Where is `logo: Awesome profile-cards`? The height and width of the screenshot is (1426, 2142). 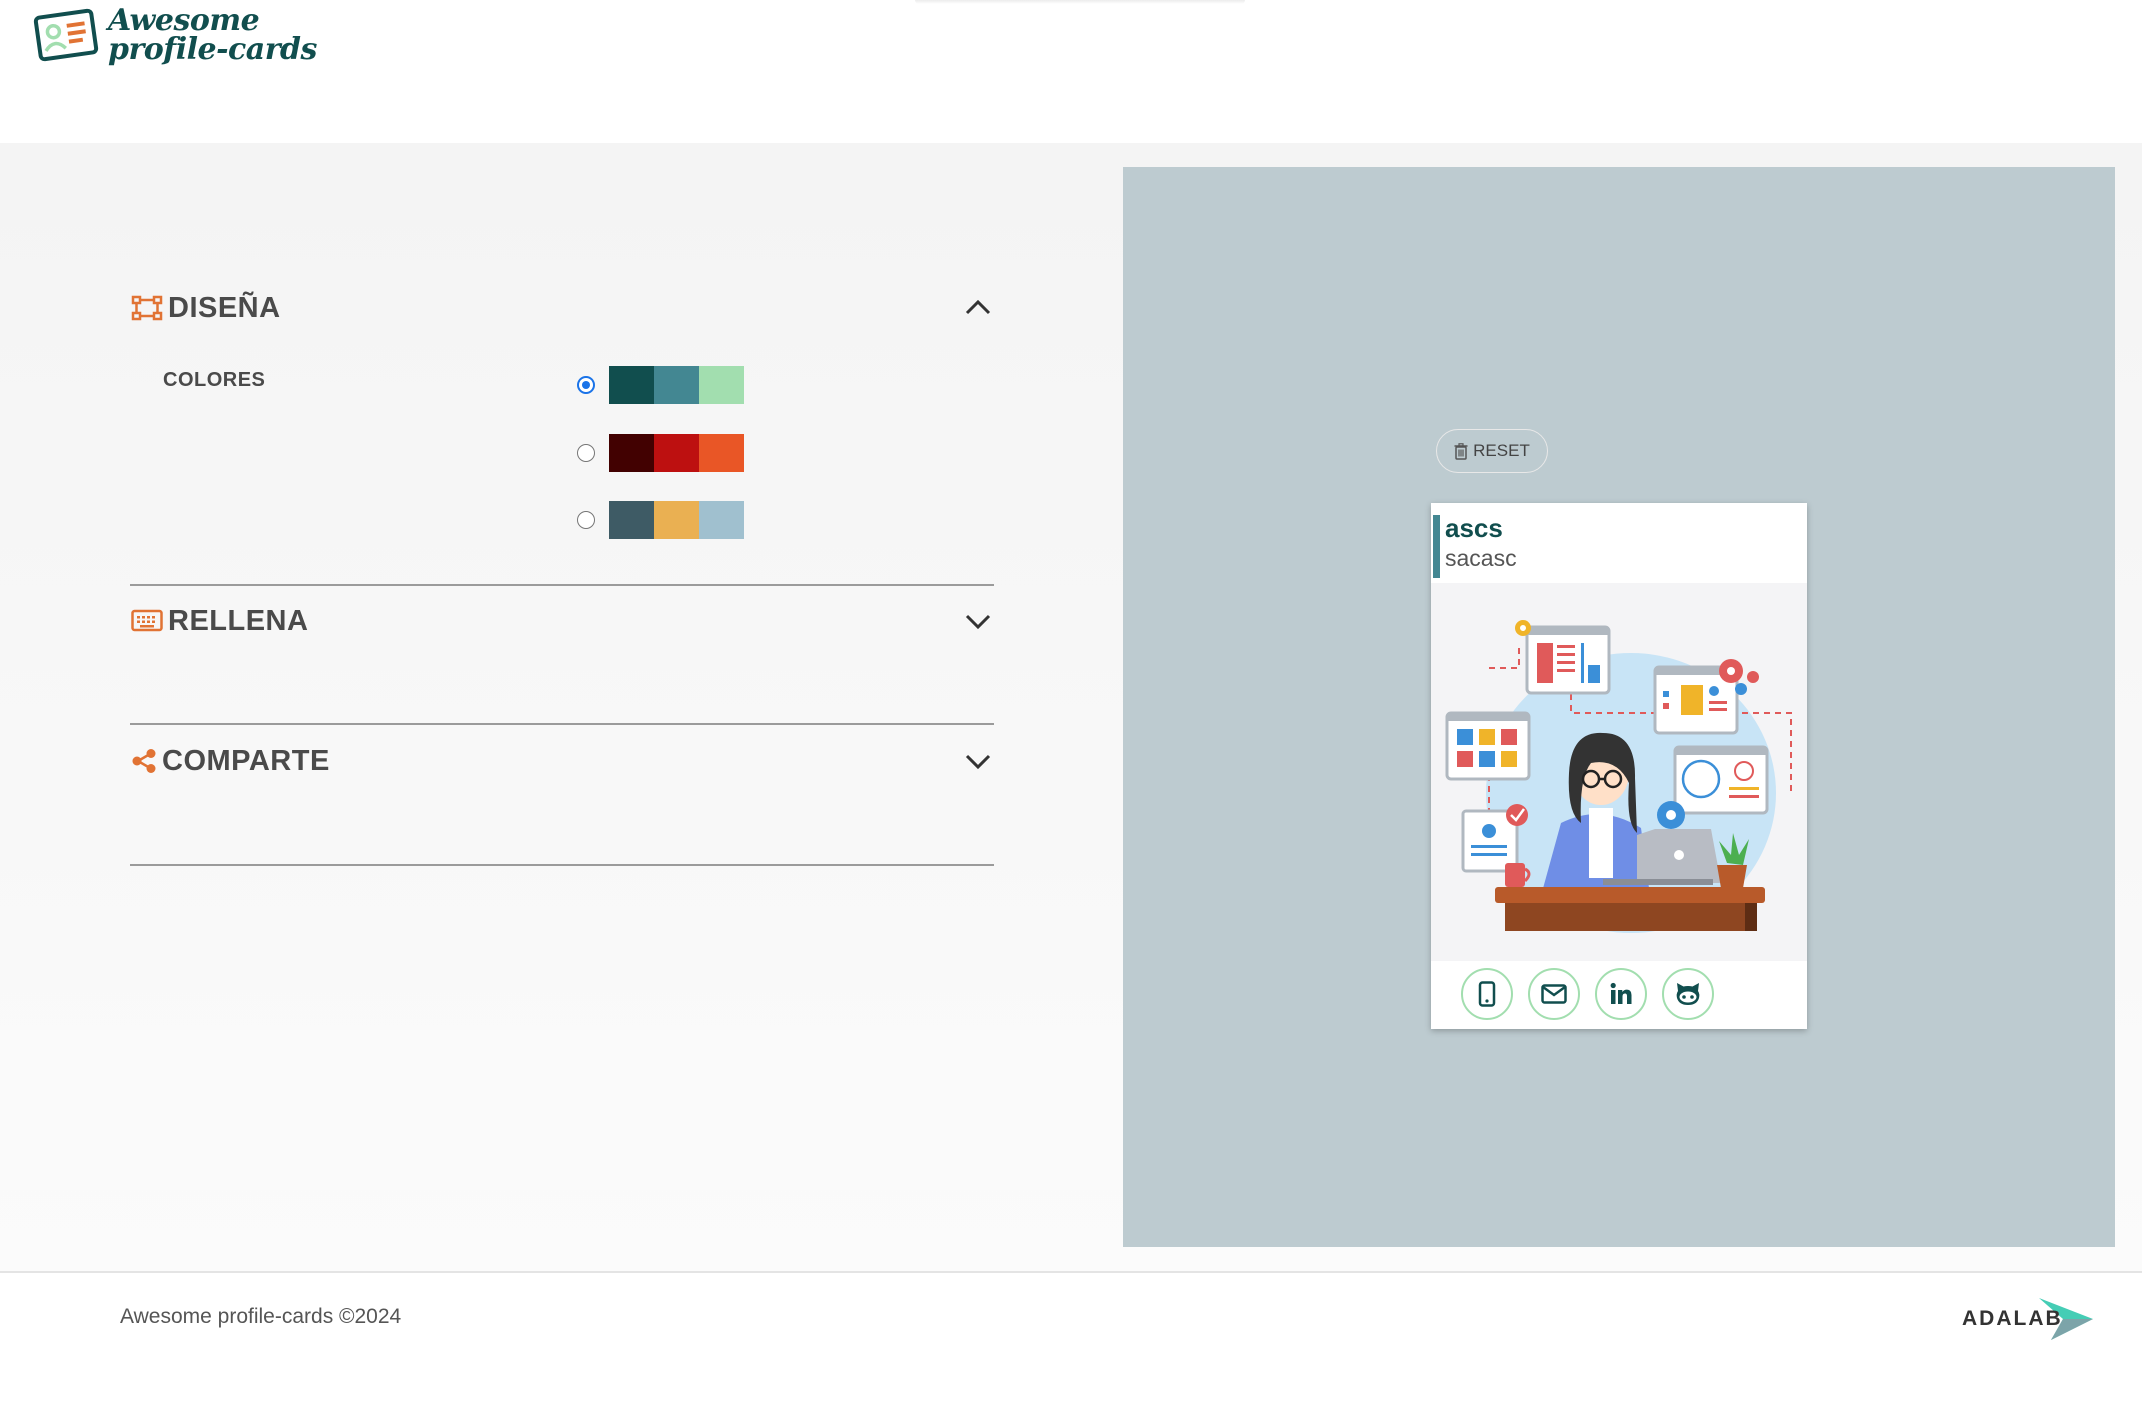
logo: Awesome profile-cards is located at coordinates (174, 35).